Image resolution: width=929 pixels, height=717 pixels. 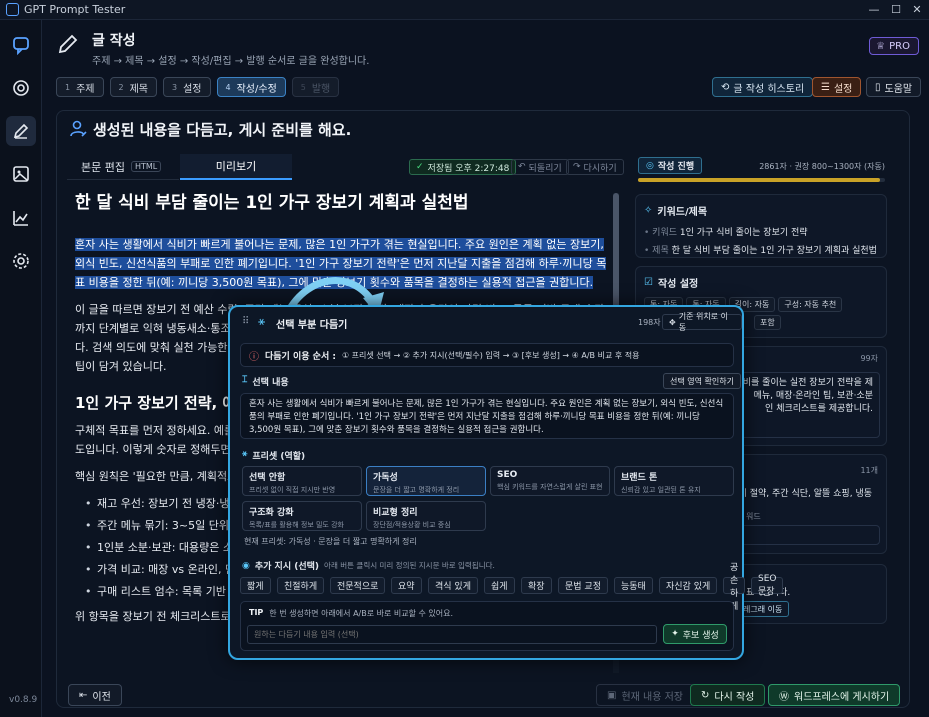 I want to click on keyword-value: 1인 가구 식비 줄이는 장보기 전략, so click(x=743, y=233).